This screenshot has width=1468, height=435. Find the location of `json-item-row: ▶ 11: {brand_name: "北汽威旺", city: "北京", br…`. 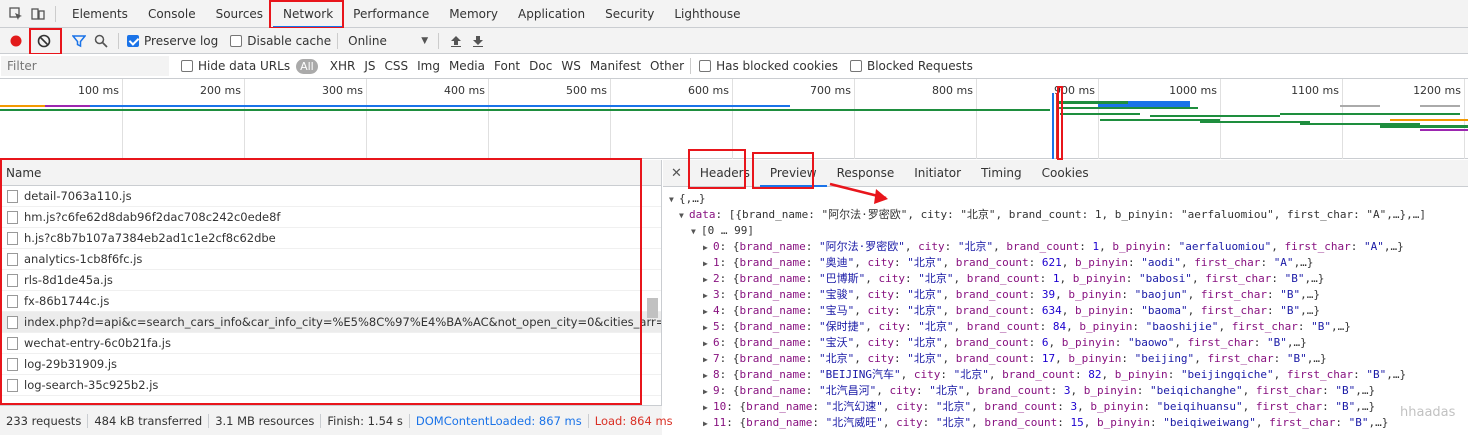

json-item-row: ▶ 11: {brand_name: "北汽威旺", city: "北京", br… is located at coordinates (1065, 423).